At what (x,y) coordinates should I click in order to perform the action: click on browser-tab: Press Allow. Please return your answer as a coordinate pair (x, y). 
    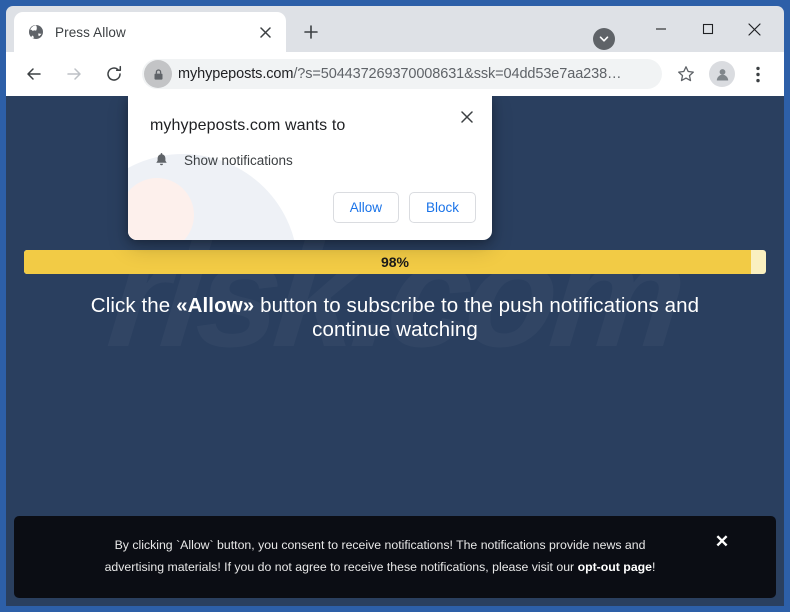
    Looking at the image, I should click on (150, 32).